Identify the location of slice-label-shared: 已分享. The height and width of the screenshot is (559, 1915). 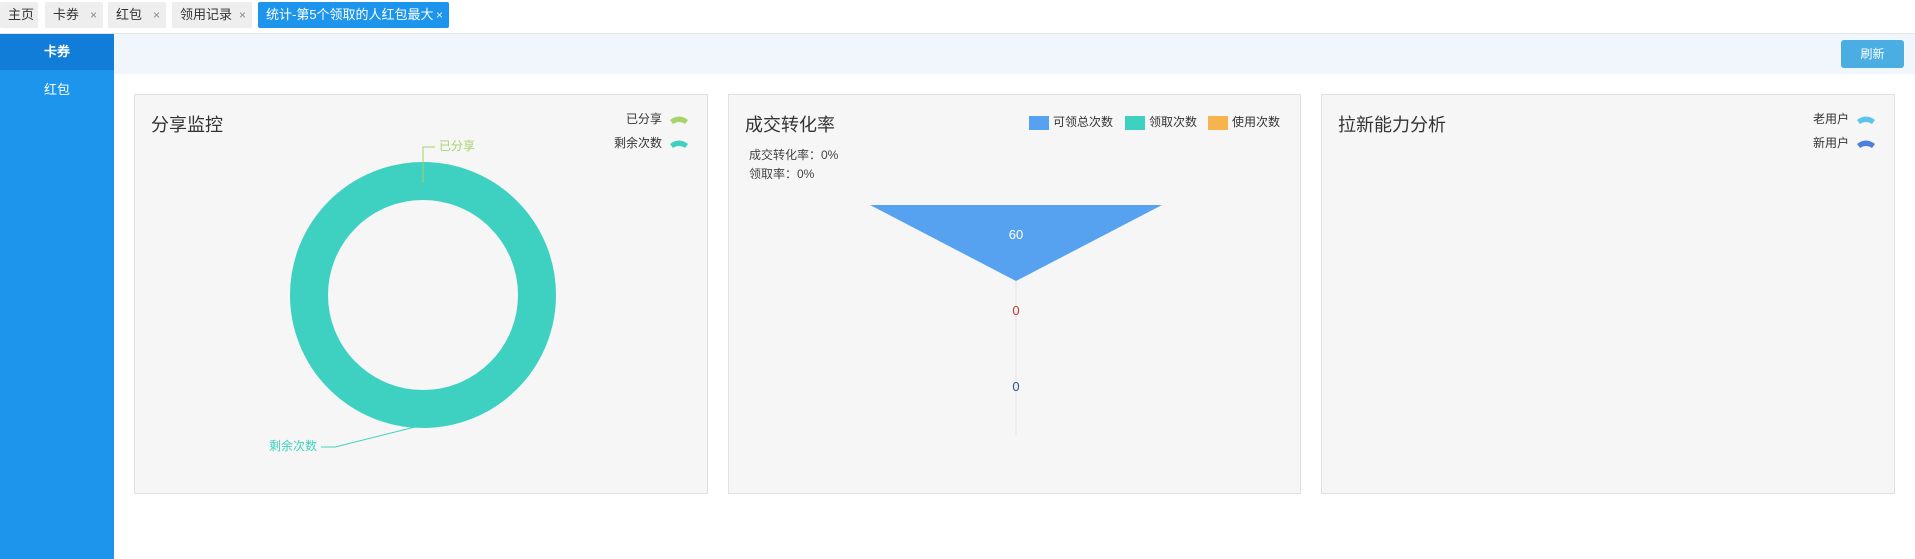
(457, 145).